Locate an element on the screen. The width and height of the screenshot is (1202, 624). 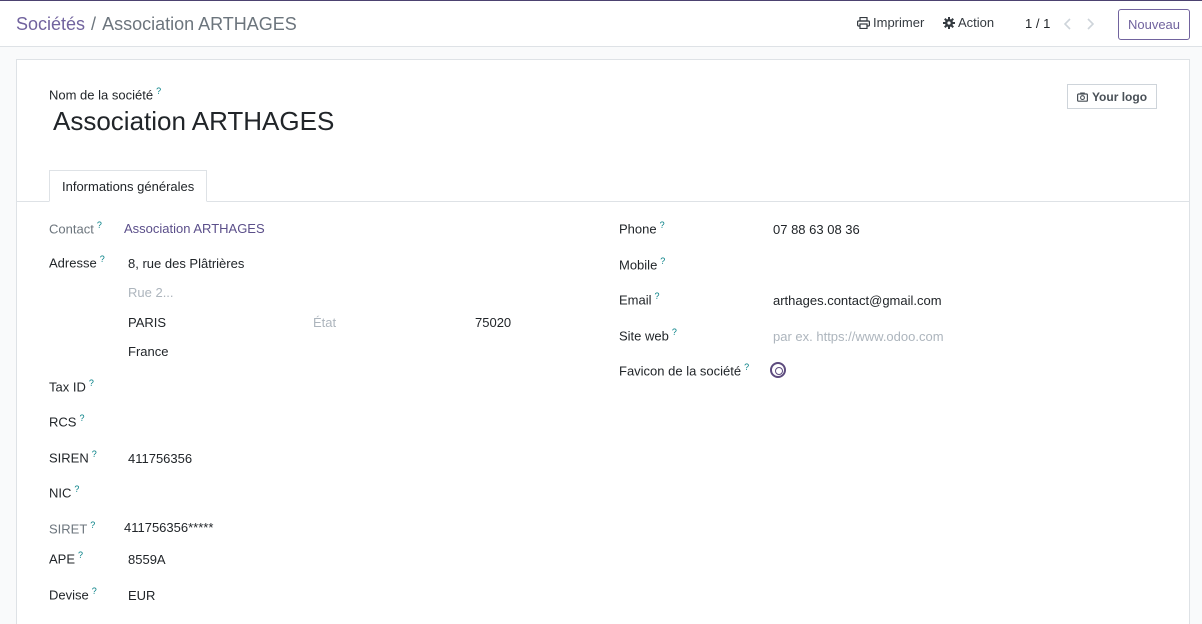
city-field: PARIS is located at coordinates (147, 322).